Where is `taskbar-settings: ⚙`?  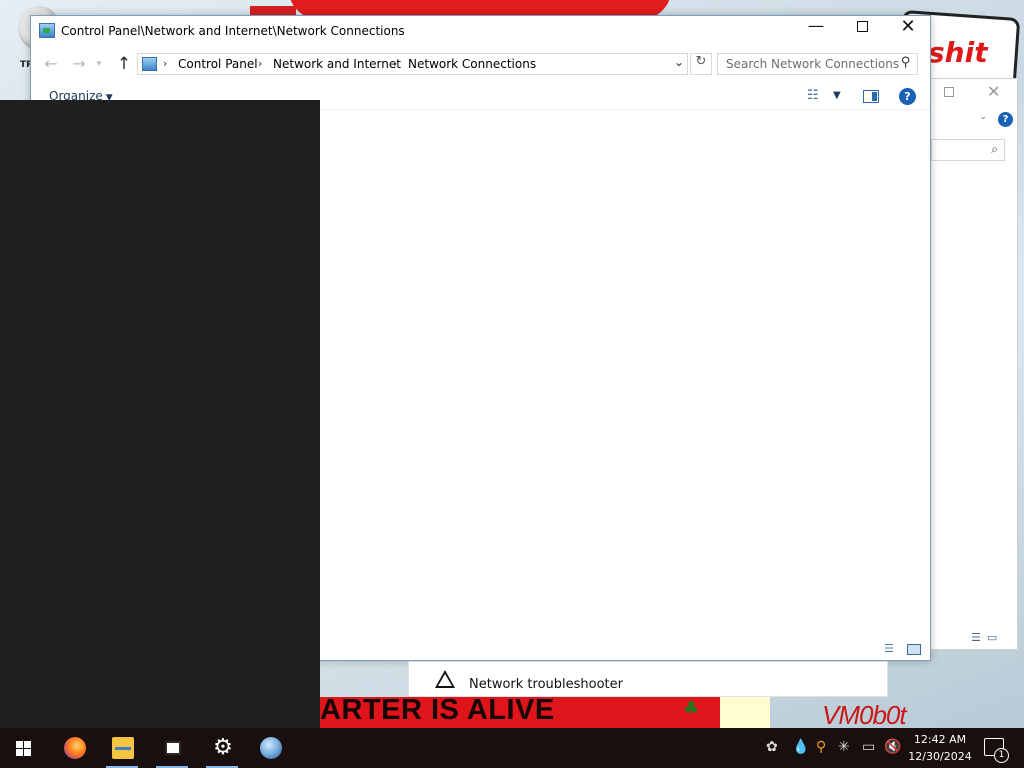 taskbar-settings: ⚙ is located at coordinates (222, 748).